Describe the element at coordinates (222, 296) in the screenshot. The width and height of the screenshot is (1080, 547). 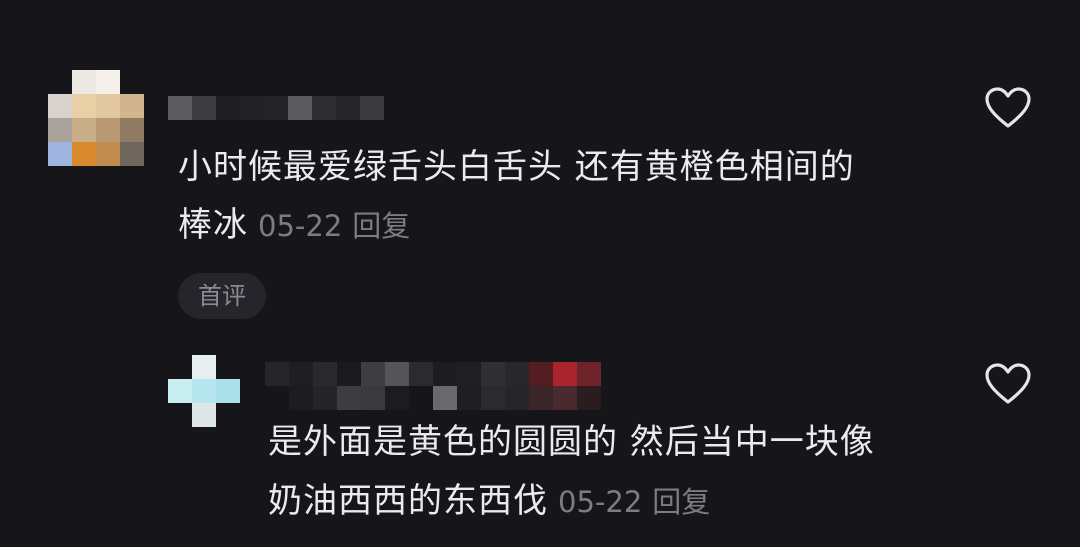
I see `first-comment-badge: 首评` at that location.